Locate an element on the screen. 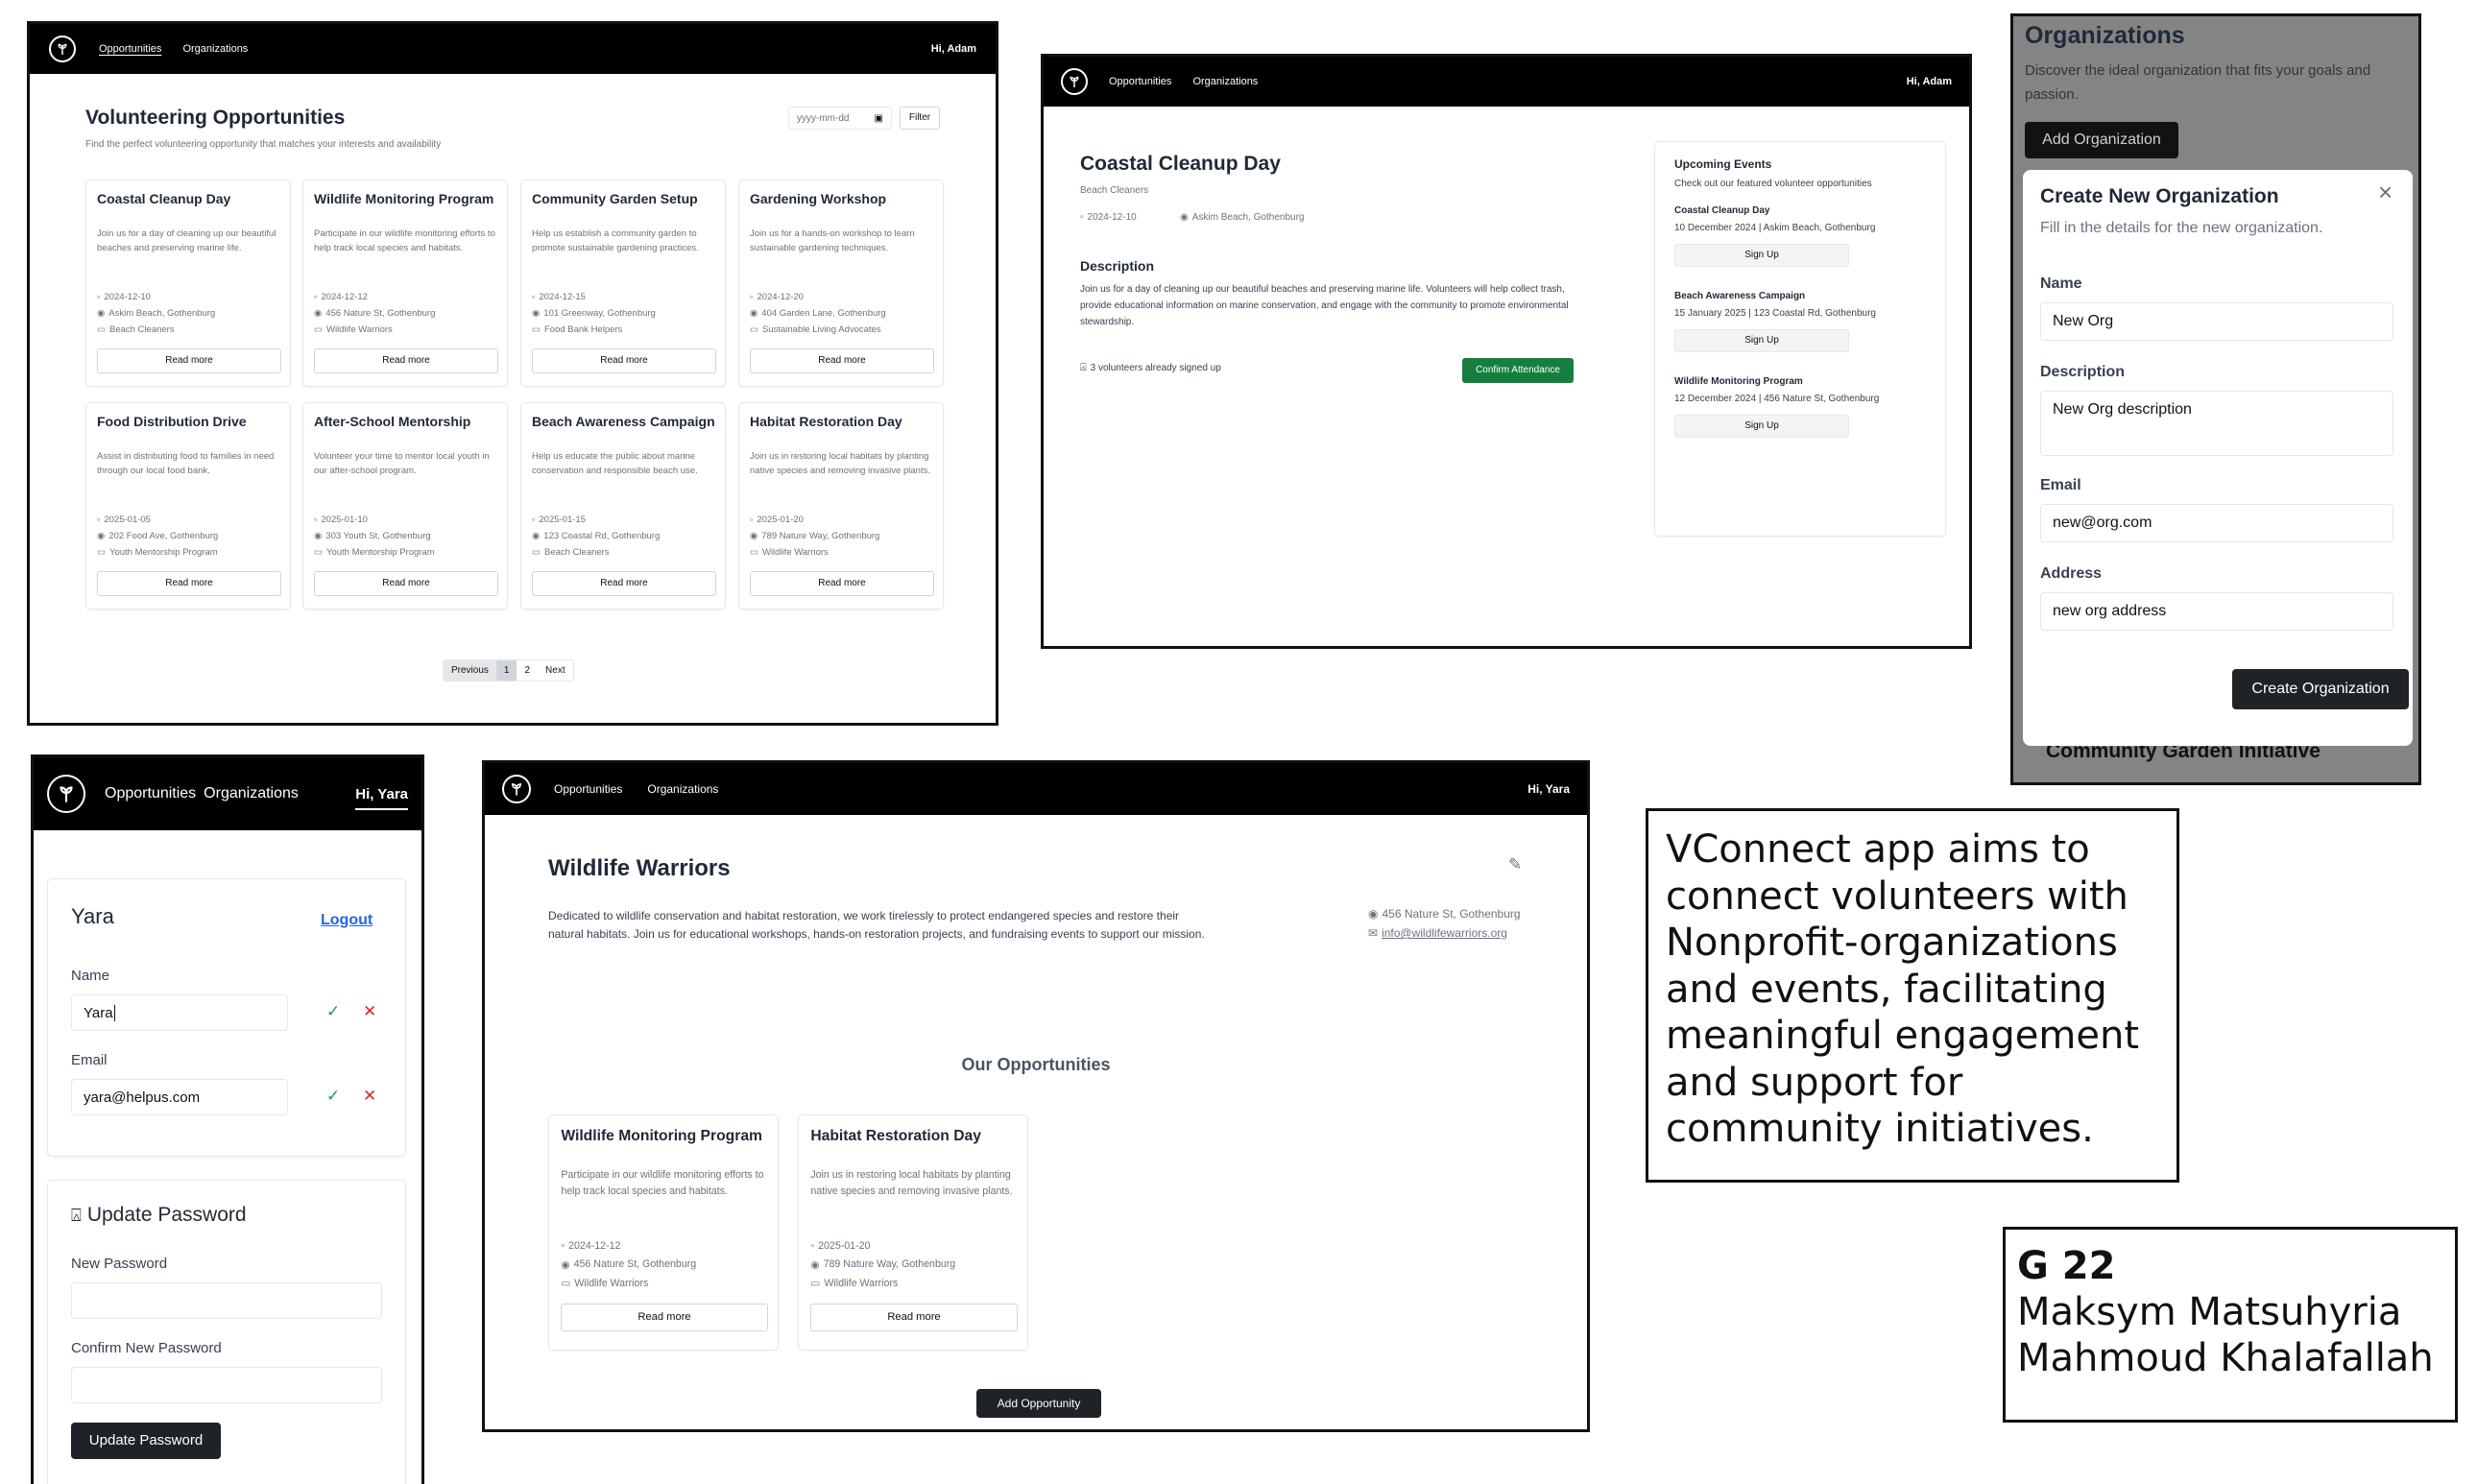 Image resolution: width=2477 pixels, height=1484 pixels. organization-address: ◉ 456 Nature St, Gothenburg is located at coordinates (1444, 914).